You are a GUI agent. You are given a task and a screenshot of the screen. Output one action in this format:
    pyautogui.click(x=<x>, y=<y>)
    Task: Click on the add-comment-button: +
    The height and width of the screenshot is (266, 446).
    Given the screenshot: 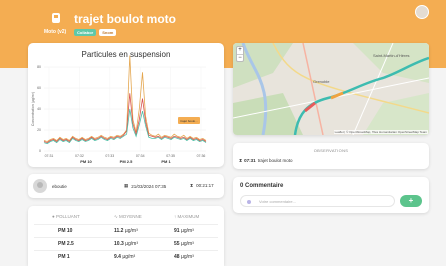 What is the action you would take?
    pyautogui.click(x=411, y=201)
    